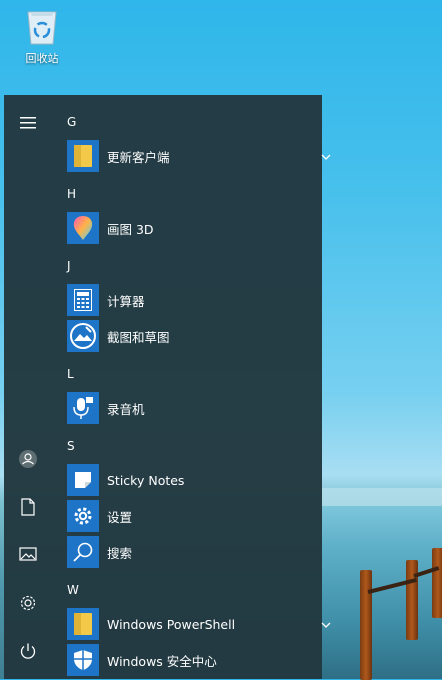 This screenshot has width=442, height=680. What do you see at coordinates (138, 337) in the screenshot?
I see `app-name: 截图和草图` at bounding box center [138, 337].